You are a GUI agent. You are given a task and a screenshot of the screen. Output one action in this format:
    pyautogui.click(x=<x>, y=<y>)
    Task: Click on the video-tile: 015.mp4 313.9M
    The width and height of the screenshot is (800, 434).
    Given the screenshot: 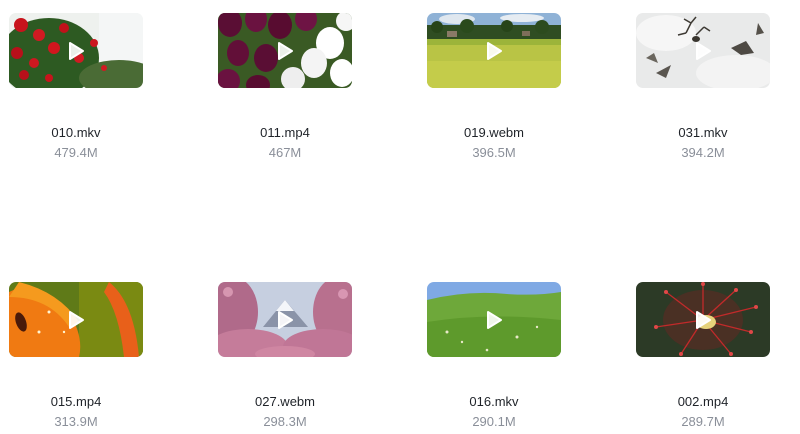 What is the action you would take?
    pyautogui.click(x=76, y=356)
    